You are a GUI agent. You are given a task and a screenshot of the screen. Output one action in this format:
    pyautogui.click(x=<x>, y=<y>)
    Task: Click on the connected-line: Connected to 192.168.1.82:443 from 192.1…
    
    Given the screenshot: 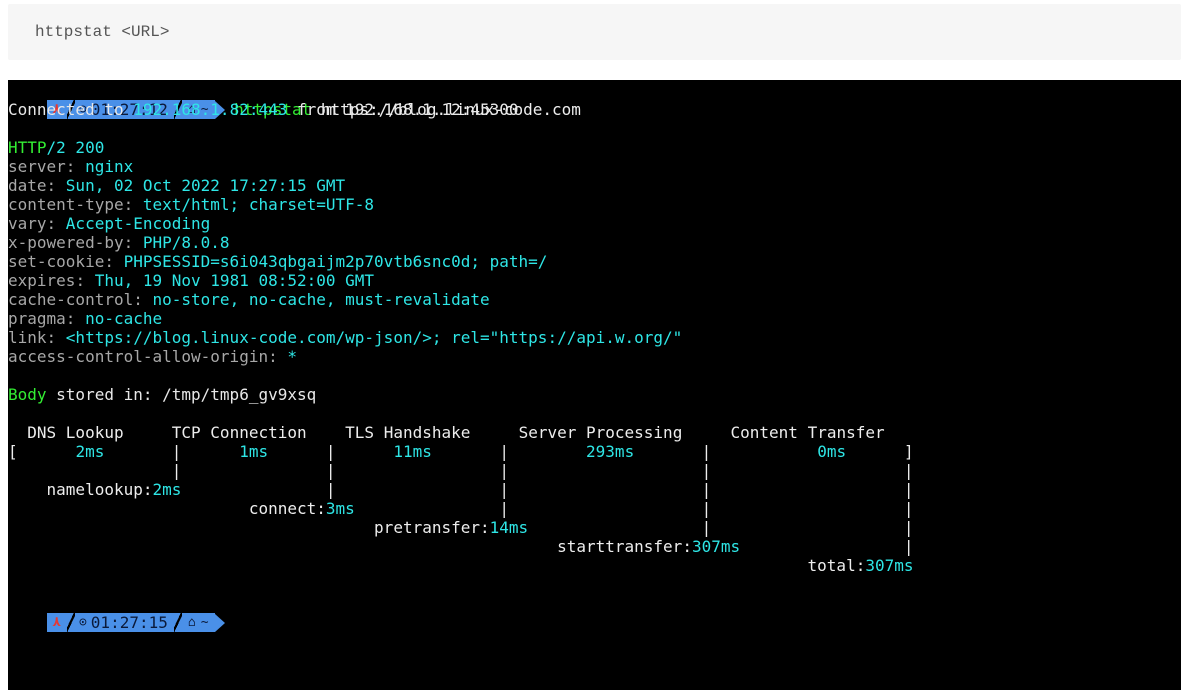 What is the action you would take?
    pyautogui.click(x=594, y=109)
    